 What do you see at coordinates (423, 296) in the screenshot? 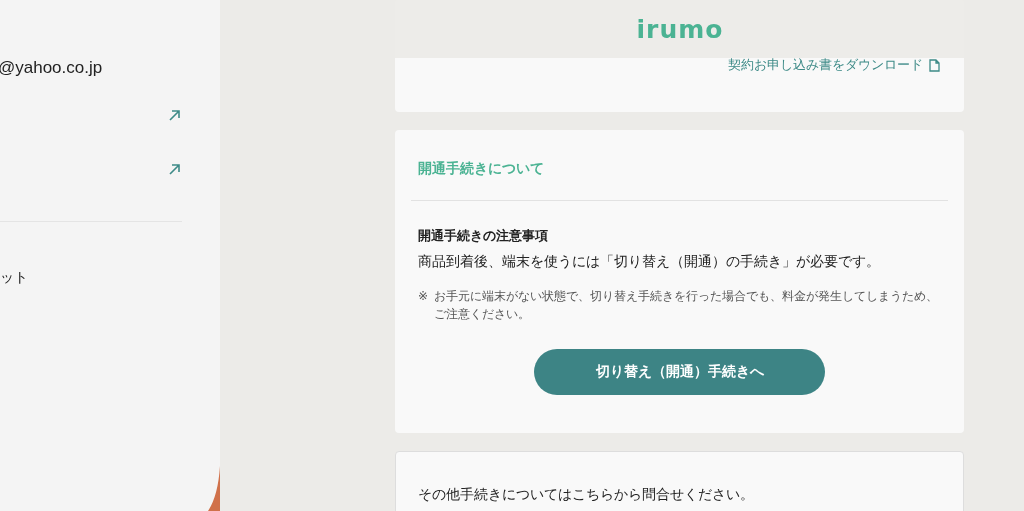
I see `note-mark: ※` at bounding box center [423, 296].